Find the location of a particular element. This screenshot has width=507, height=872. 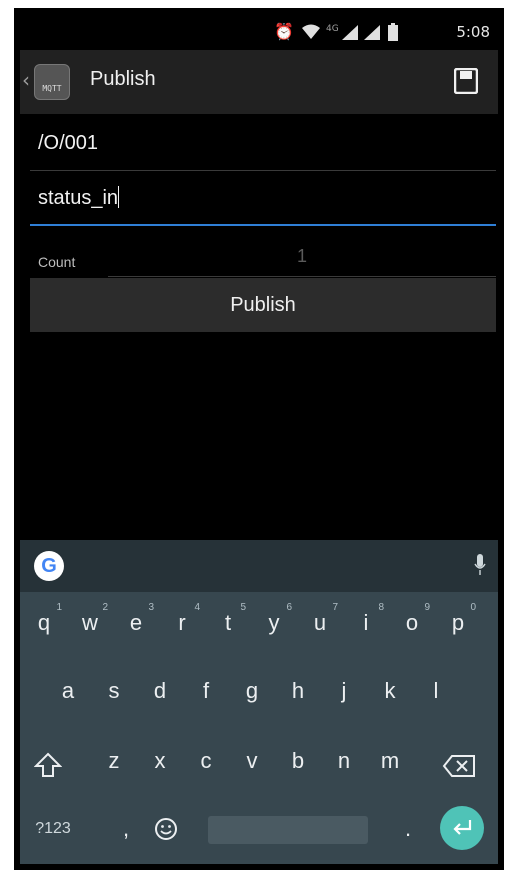

emoji-key-icon is located at coordinates (166, 829).